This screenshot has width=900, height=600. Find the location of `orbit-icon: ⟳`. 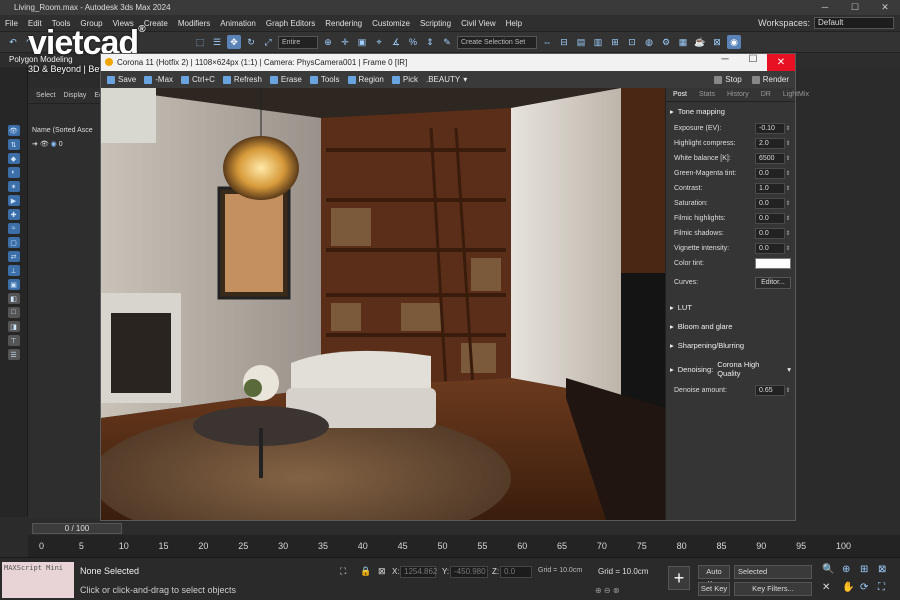

orbit-icon: ⟳ is located at coordinates (864, 587).